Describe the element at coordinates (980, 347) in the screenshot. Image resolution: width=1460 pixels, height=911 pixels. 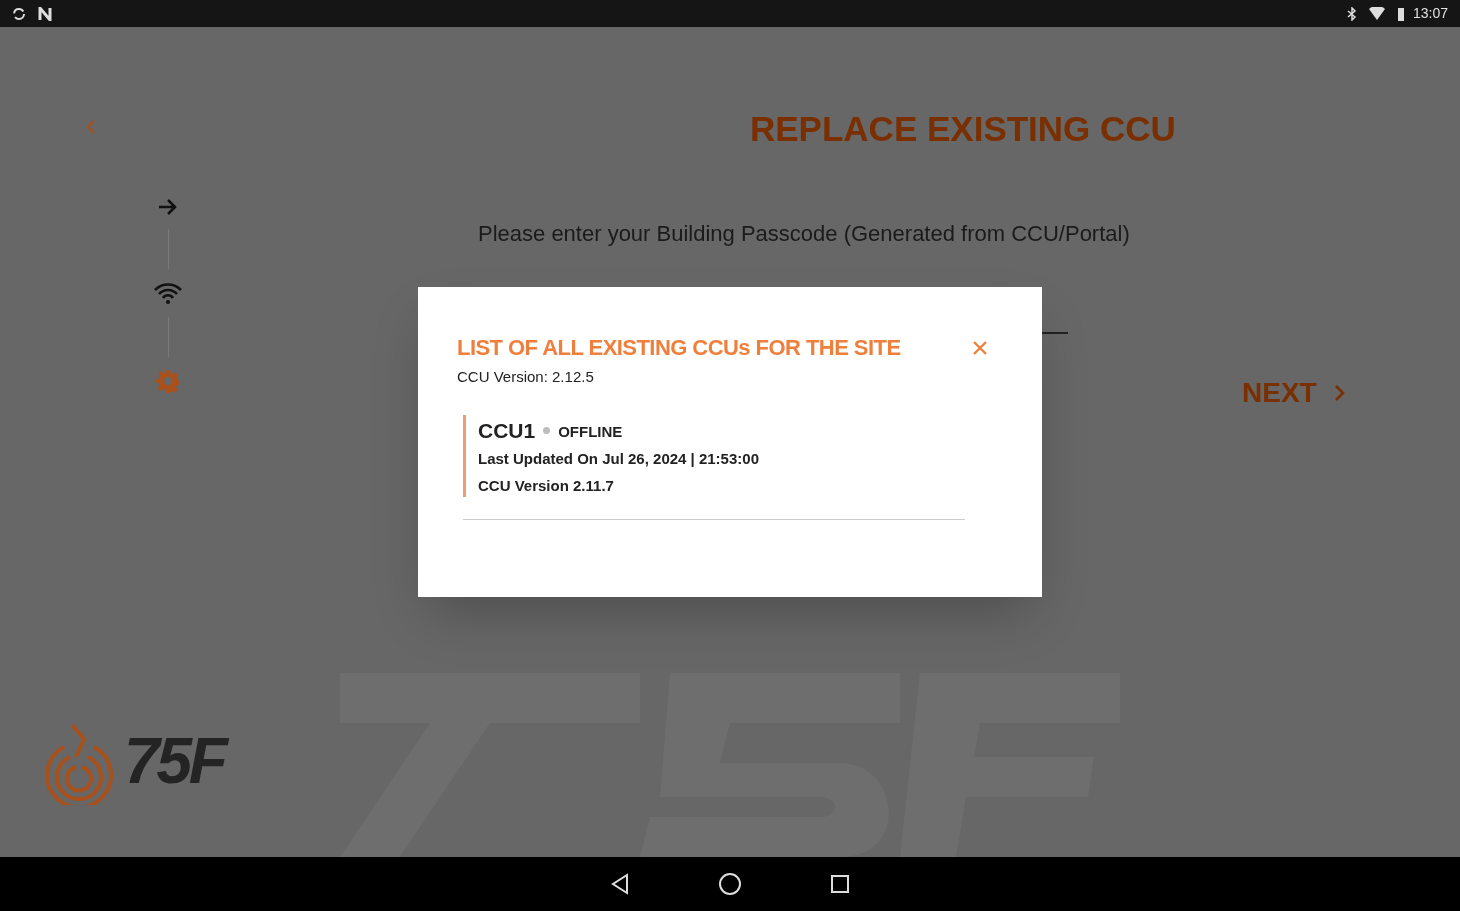
I see `close-icon` at that location.